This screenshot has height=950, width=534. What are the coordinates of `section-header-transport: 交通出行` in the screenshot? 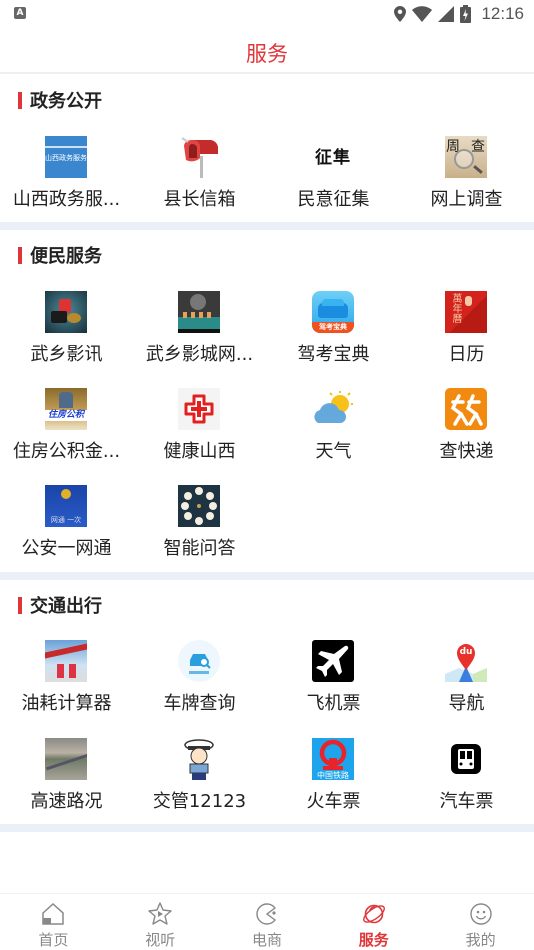 It's located at (60, 605).